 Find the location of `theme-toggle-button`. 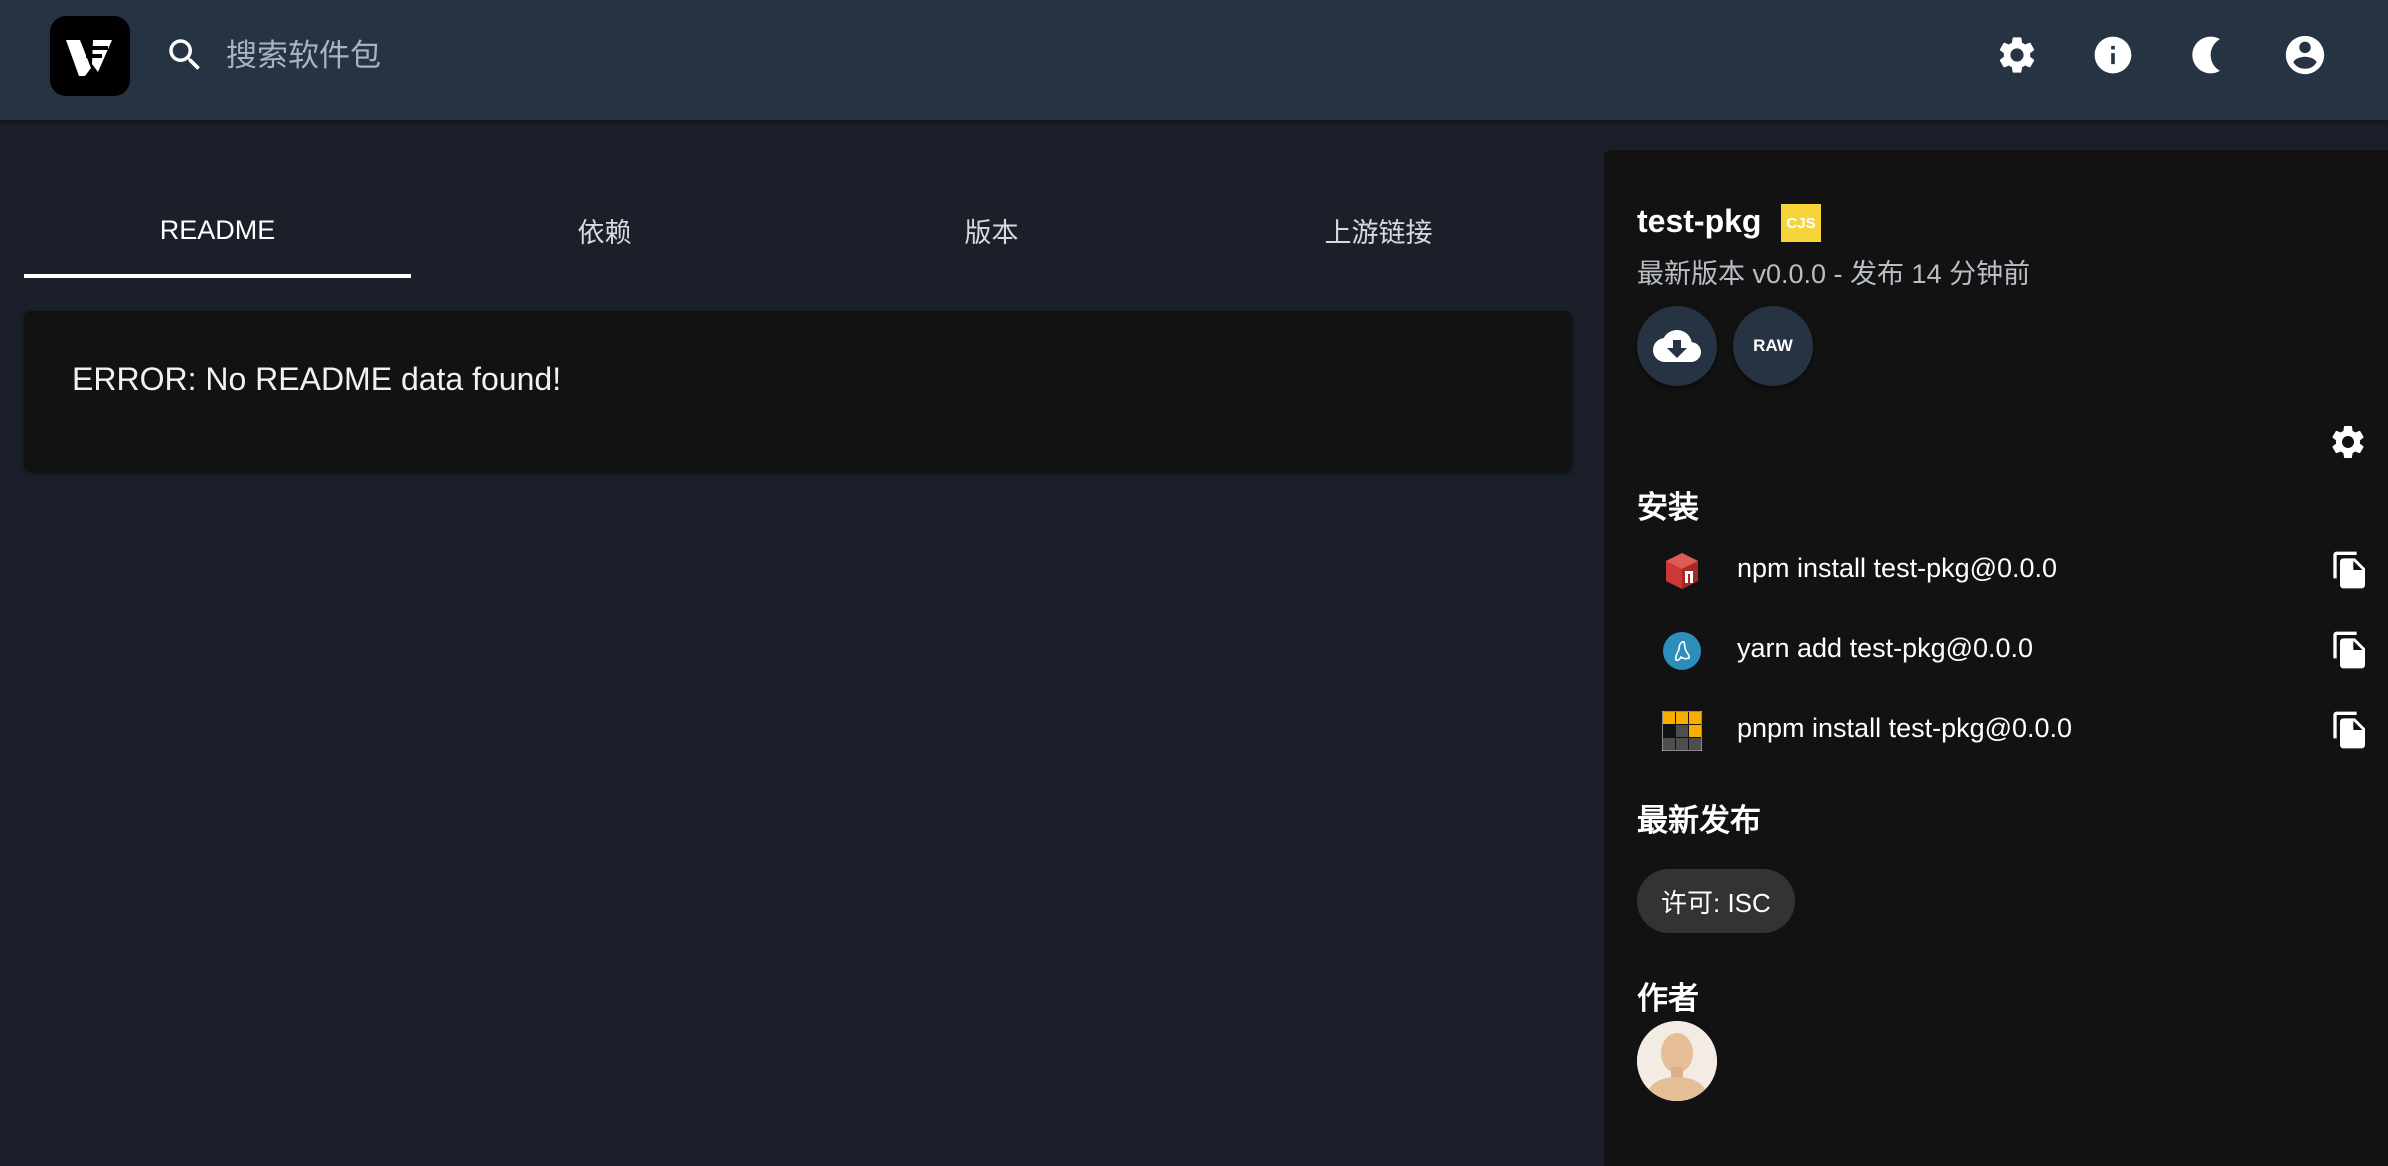

theme-toggle-button is located at coordinates (2207, 55).